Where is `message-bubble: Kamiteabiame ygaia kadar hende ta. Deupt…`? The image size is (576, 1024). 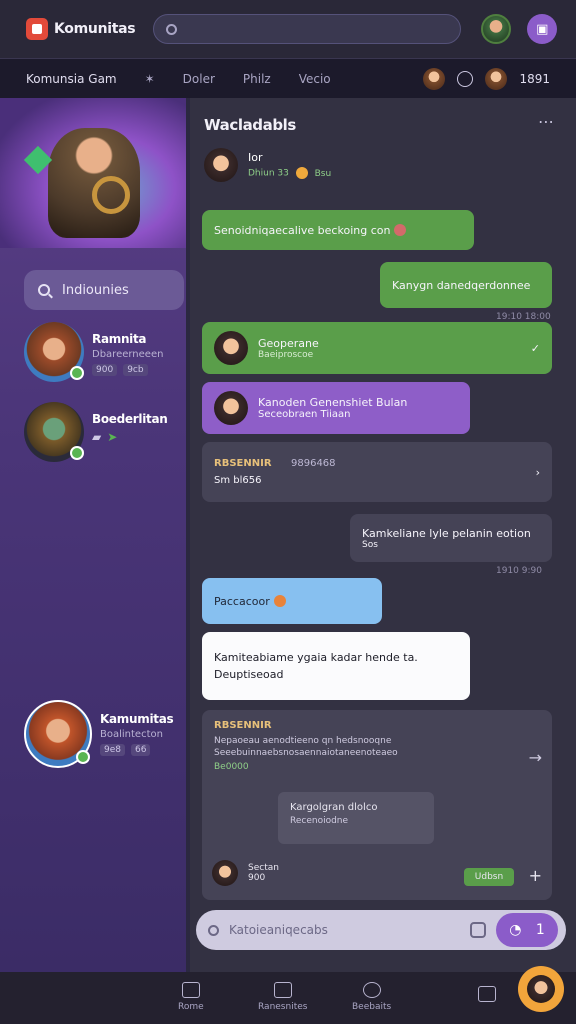
message-bubble: Kamiteabiame ygaia kadar hende ta. Deupt… is located at coordinates (336, 666).